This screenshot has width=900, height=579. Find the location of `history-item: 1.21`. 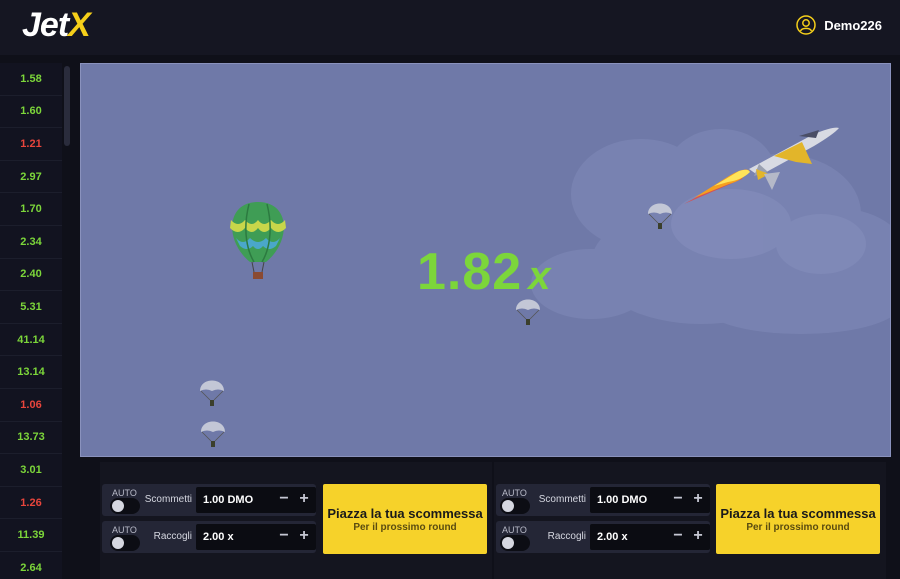

history-item: 1.21 is located at coordinates (31, 144).